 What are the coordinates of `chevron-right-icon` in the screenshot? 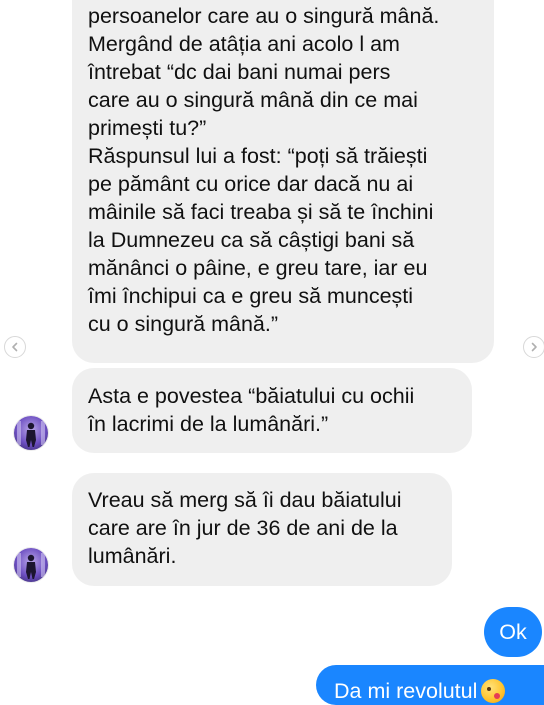 It's located at (534, 347).